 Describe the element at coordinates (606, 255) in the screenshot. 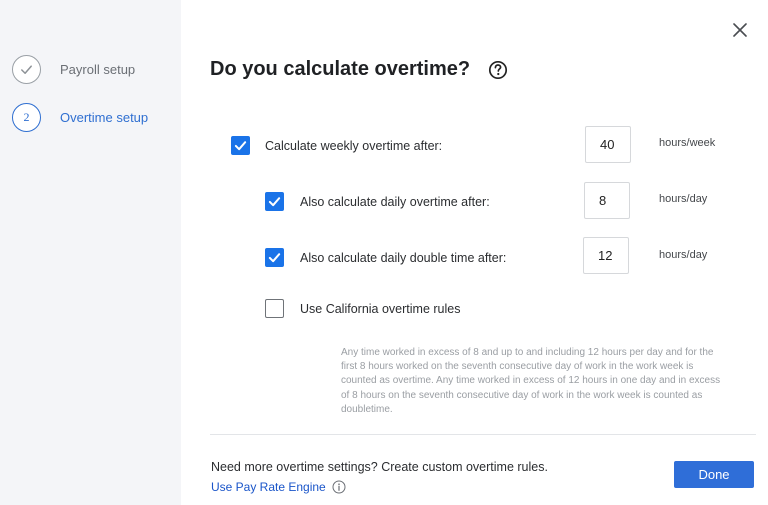

I see `daily-double-time-hours-input` at that location.